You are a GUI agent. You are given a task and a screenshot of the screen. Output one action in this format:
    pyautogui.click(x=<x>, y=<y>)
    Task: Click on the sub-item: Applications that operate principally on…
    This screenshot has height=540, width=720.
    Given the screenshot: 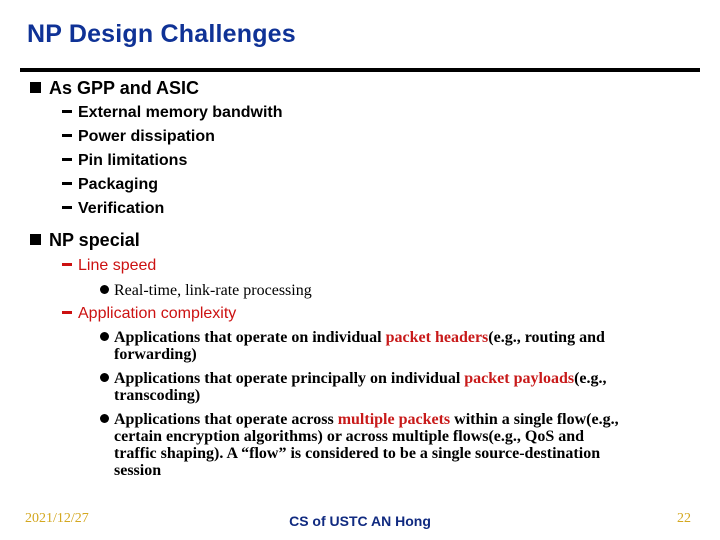 What is the action you would take?
    pyautogui.click(x=353, y=387)
    